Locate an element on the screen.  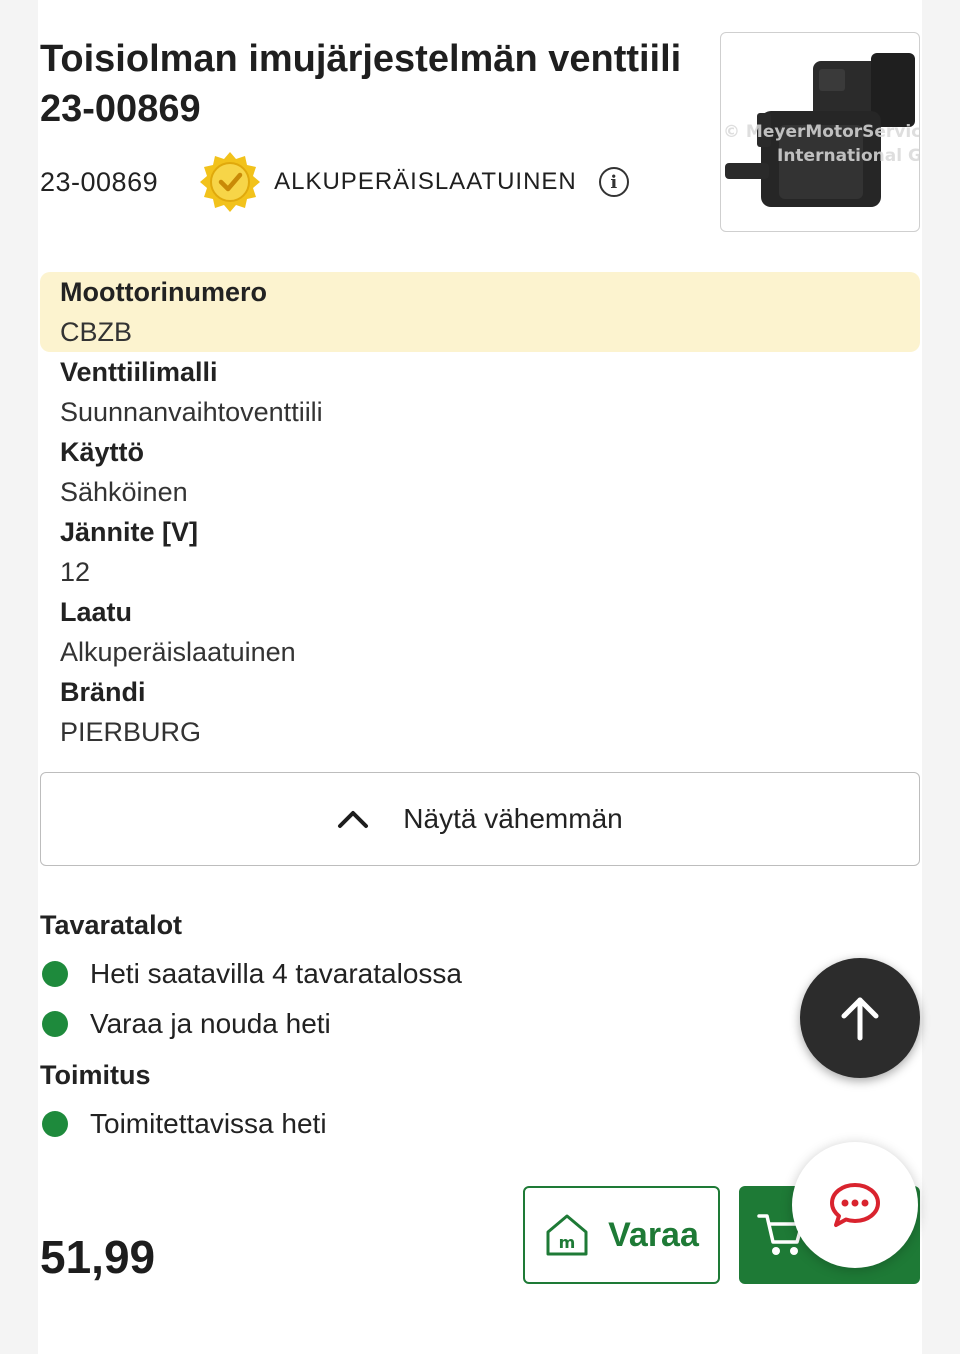
product-sku: 23-00869 is located at coordinates (99, 181).